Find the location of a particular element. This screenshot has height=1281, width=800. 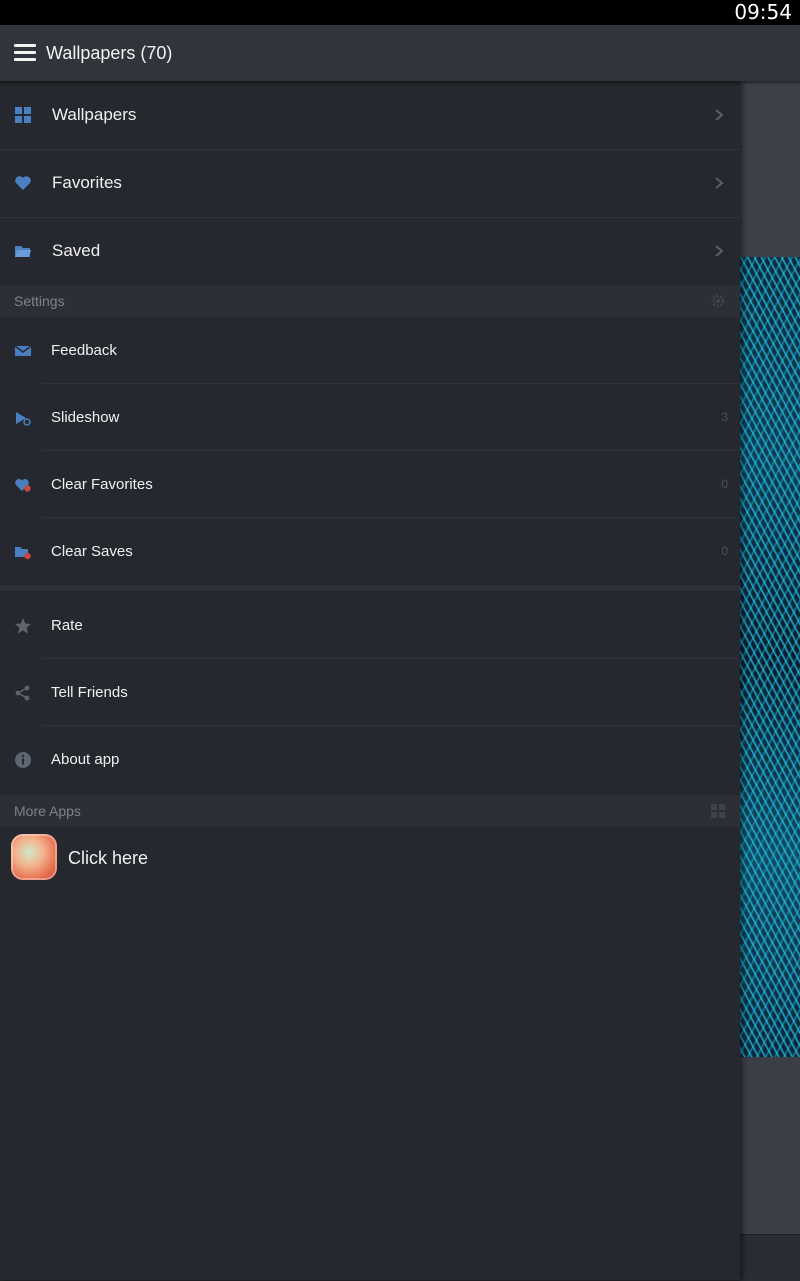

settings-item-slideshow: Slideshow 3 is located at coordinates (370, 417).